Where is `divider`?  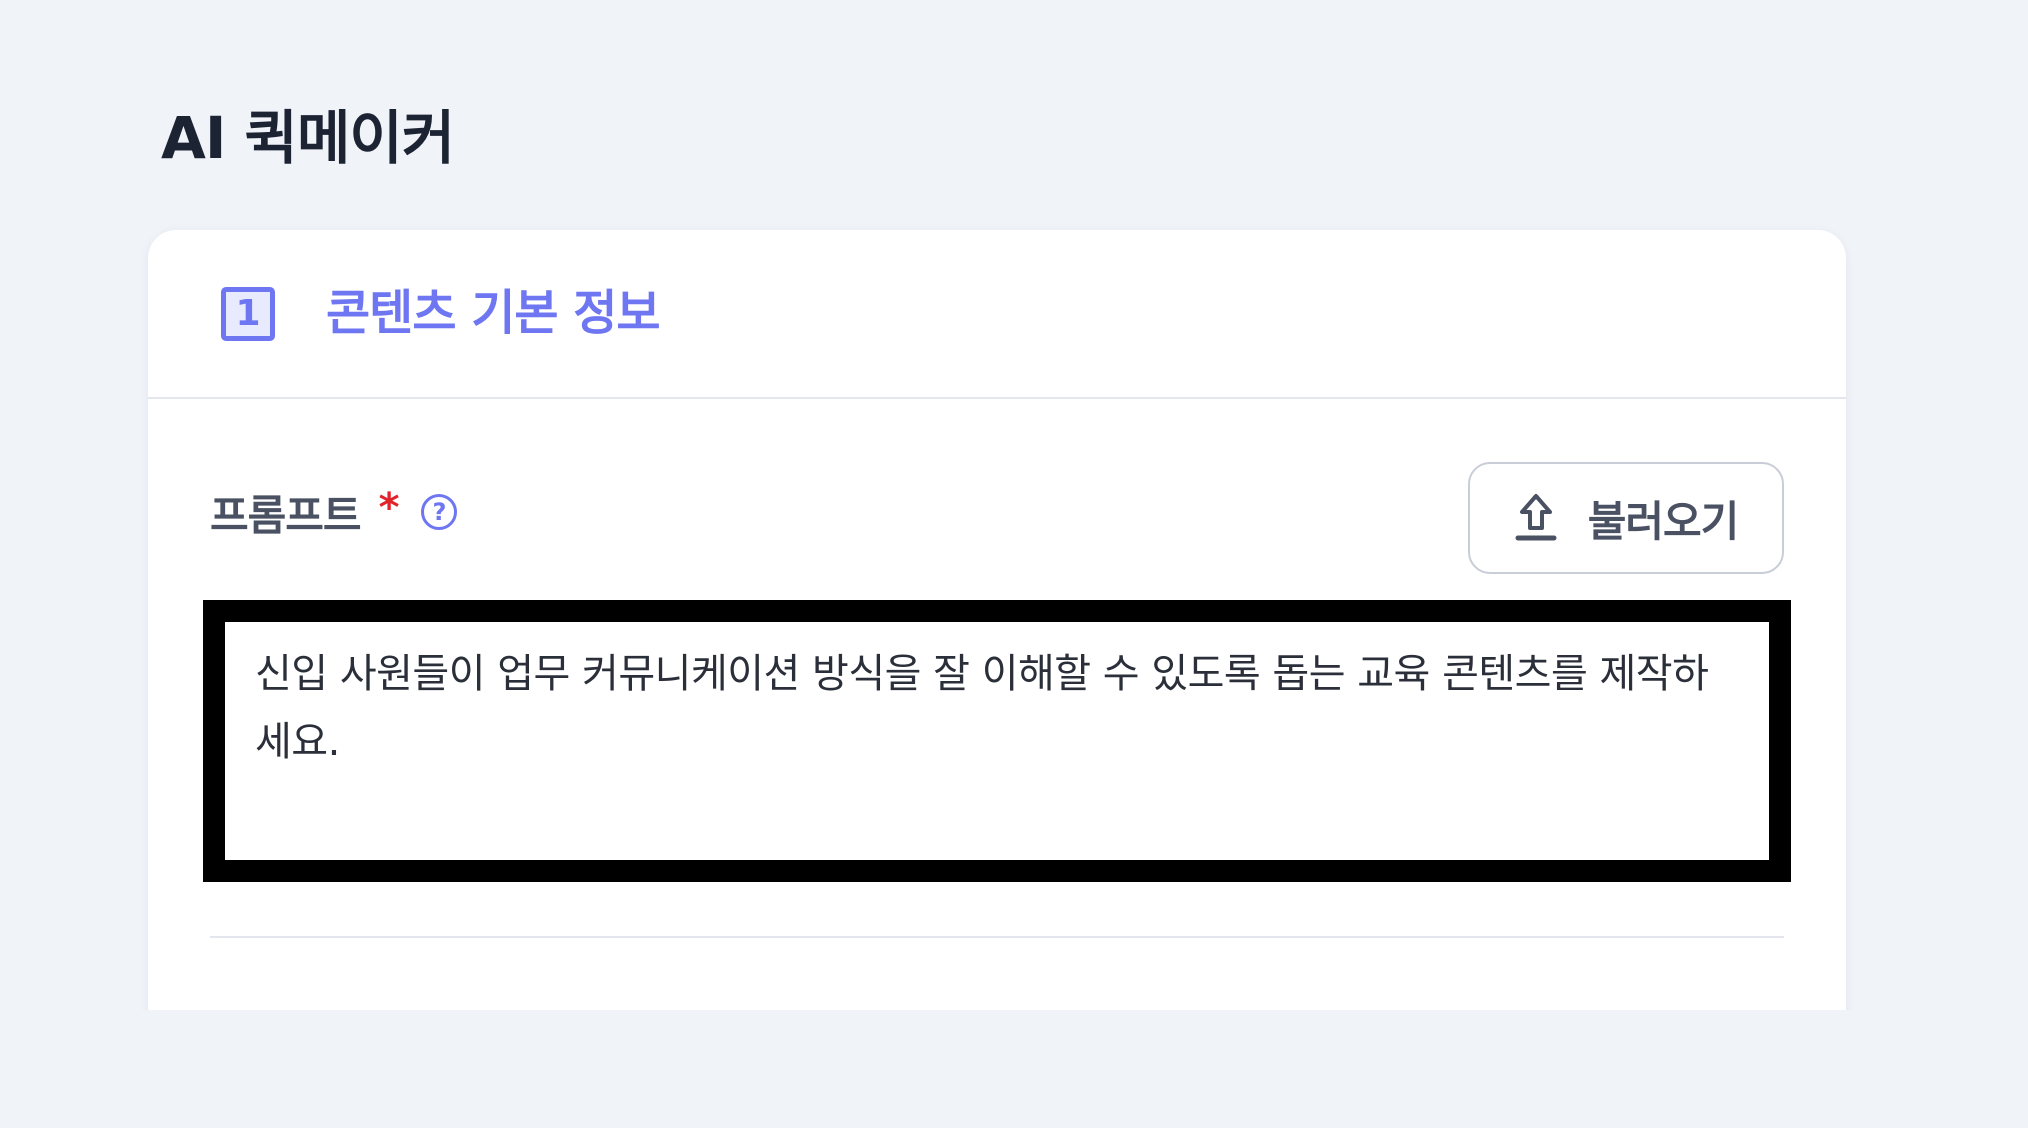
divider is located at coordinates (997, 937).